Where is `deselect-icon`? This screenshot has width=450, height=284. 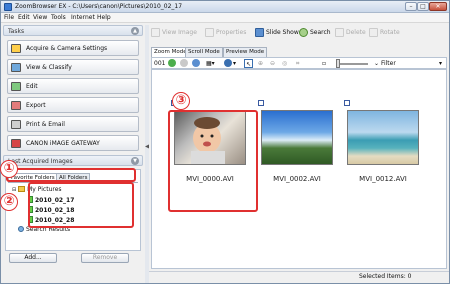
deselect-icon is located at coordinates (184, 63).